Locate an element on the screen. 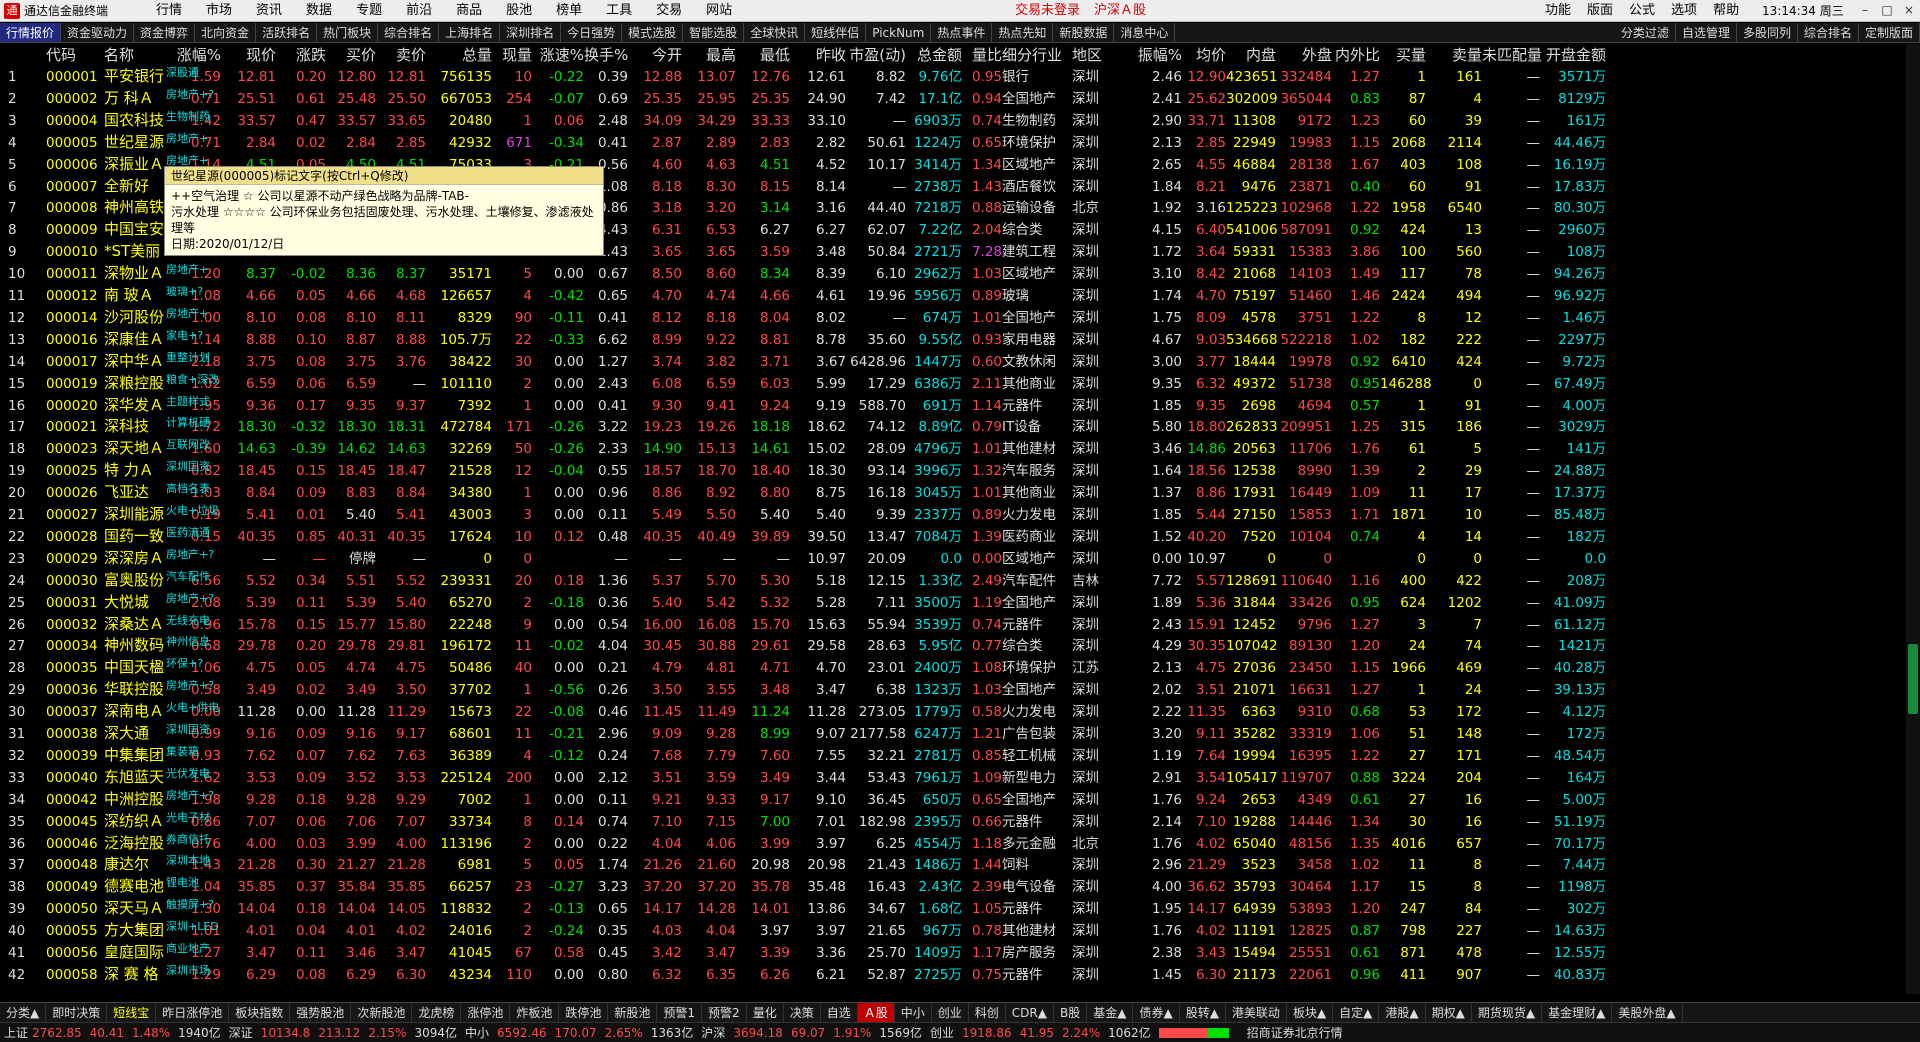 The height and width of the screenshot is (1042, 1920). minimize-icon: – is located at coordinates (1865, 10).